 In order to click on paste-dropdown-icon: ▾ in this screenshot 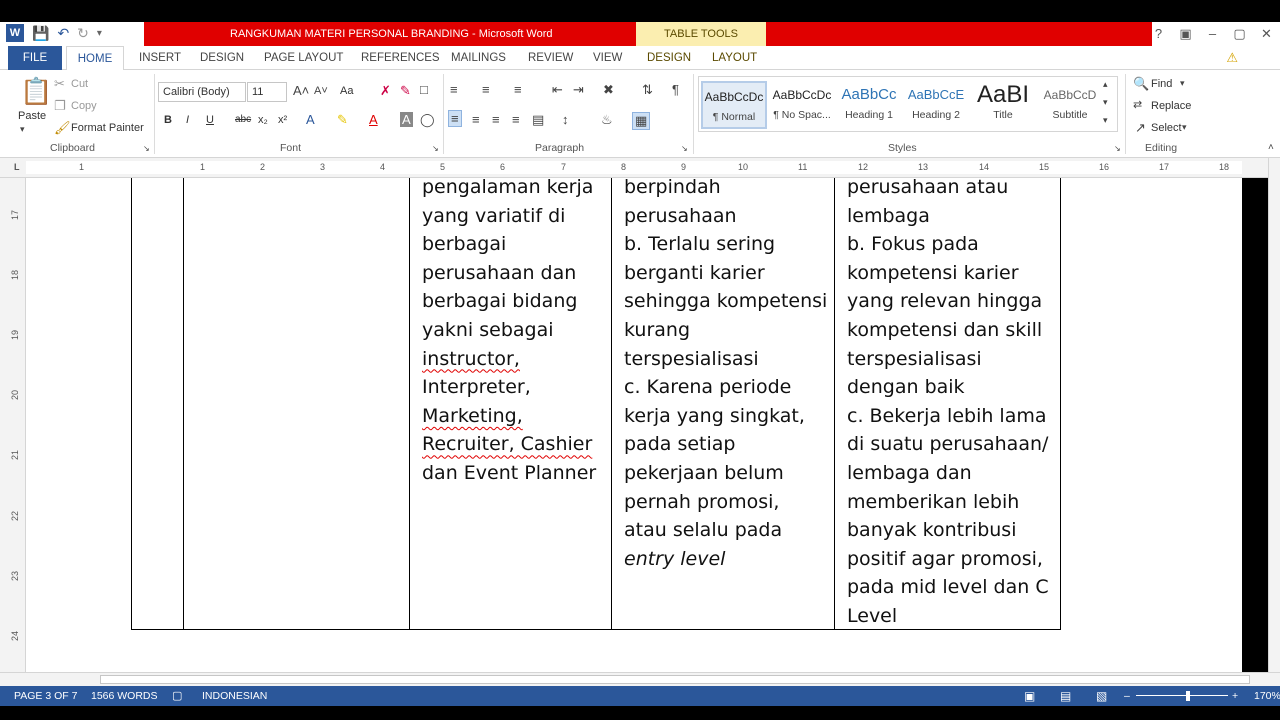, I will do `click(22, 129)`.